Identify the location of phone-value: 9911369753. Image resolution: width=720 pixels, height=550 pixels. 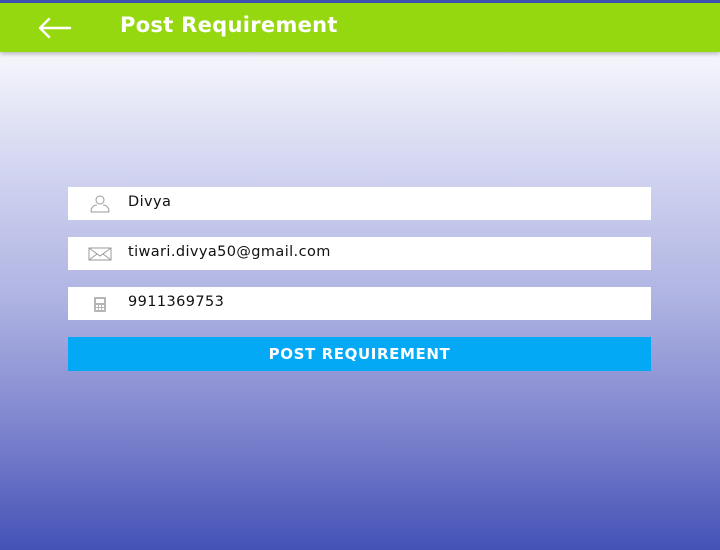
(176, 302).